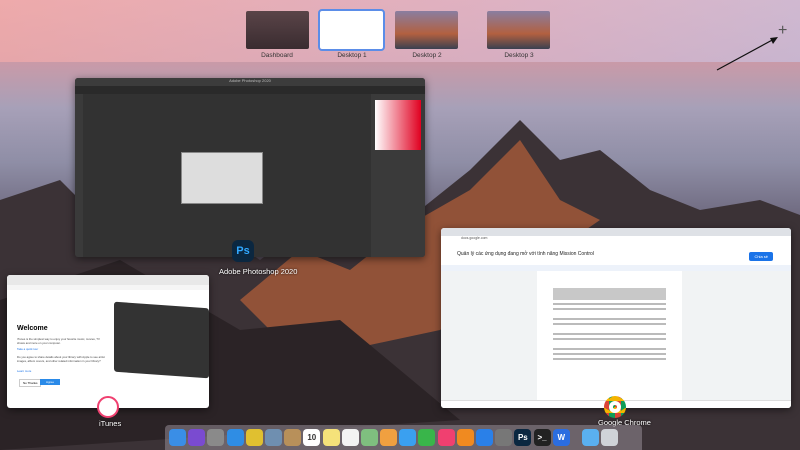 Image resolution: width=800 pixels, height=450 pixels. What do you see at coordinates (32, 328) in the screenshot?
I see `welcome-heading: Welcome` at bounding box center [32, 328].